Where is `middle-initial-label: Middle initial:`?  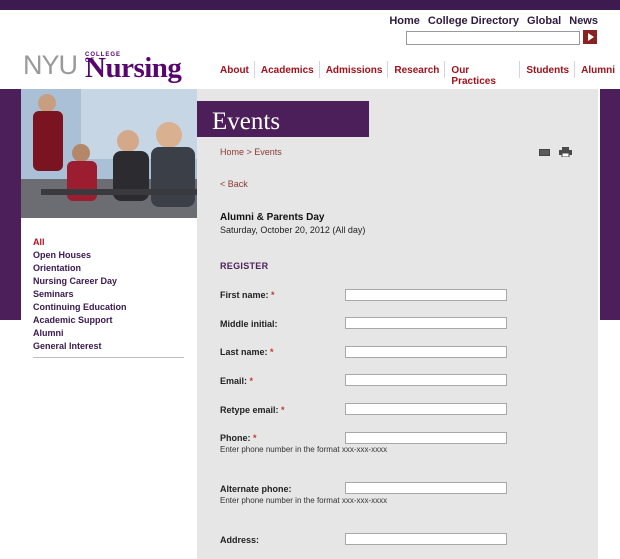 middle-initial-label: Middle initial: is located at coordinates (249, 324).